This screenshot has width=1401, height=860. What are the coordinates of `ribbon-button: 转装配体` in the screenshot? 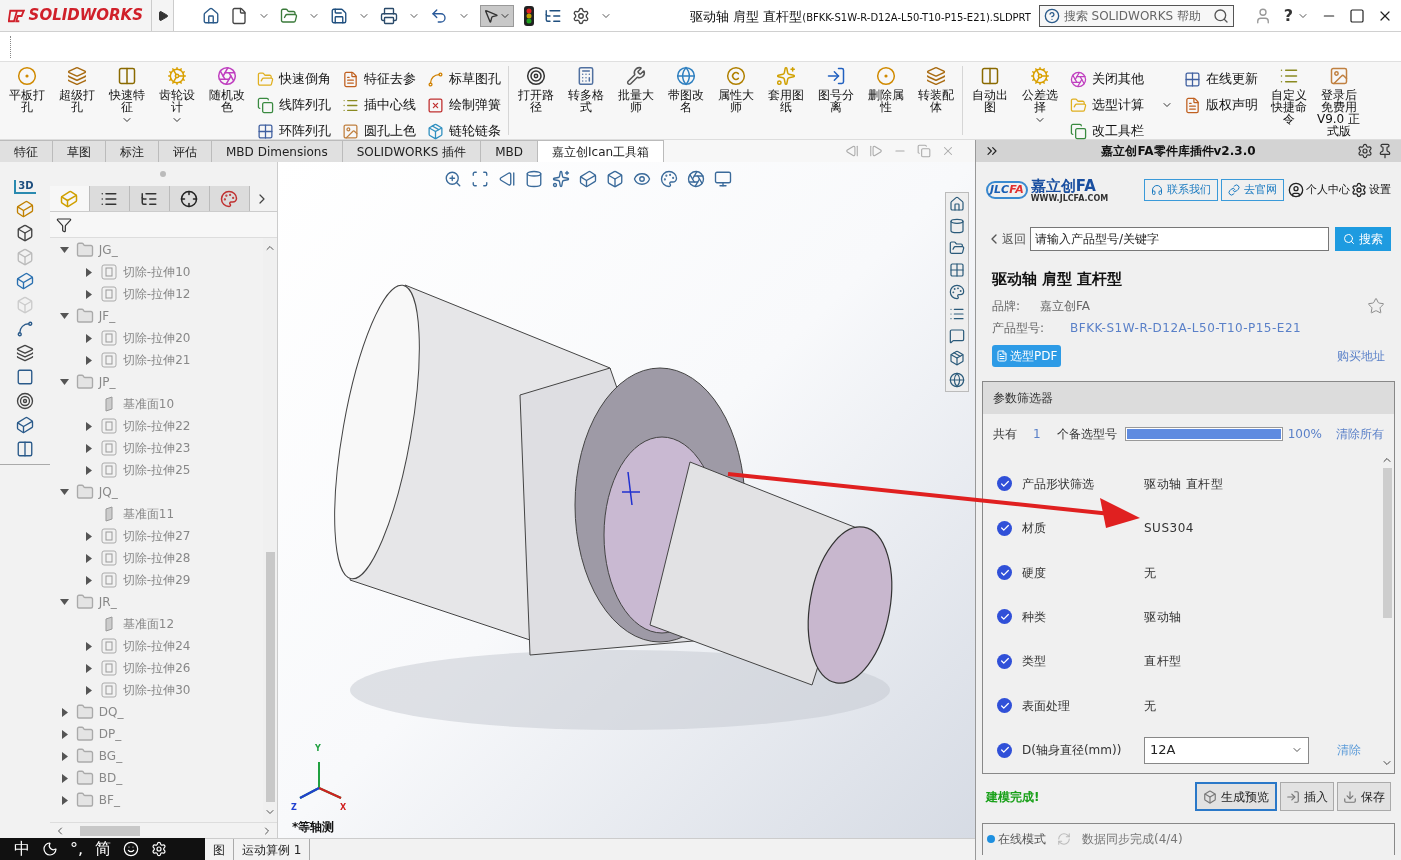 It's located at (935, 89).